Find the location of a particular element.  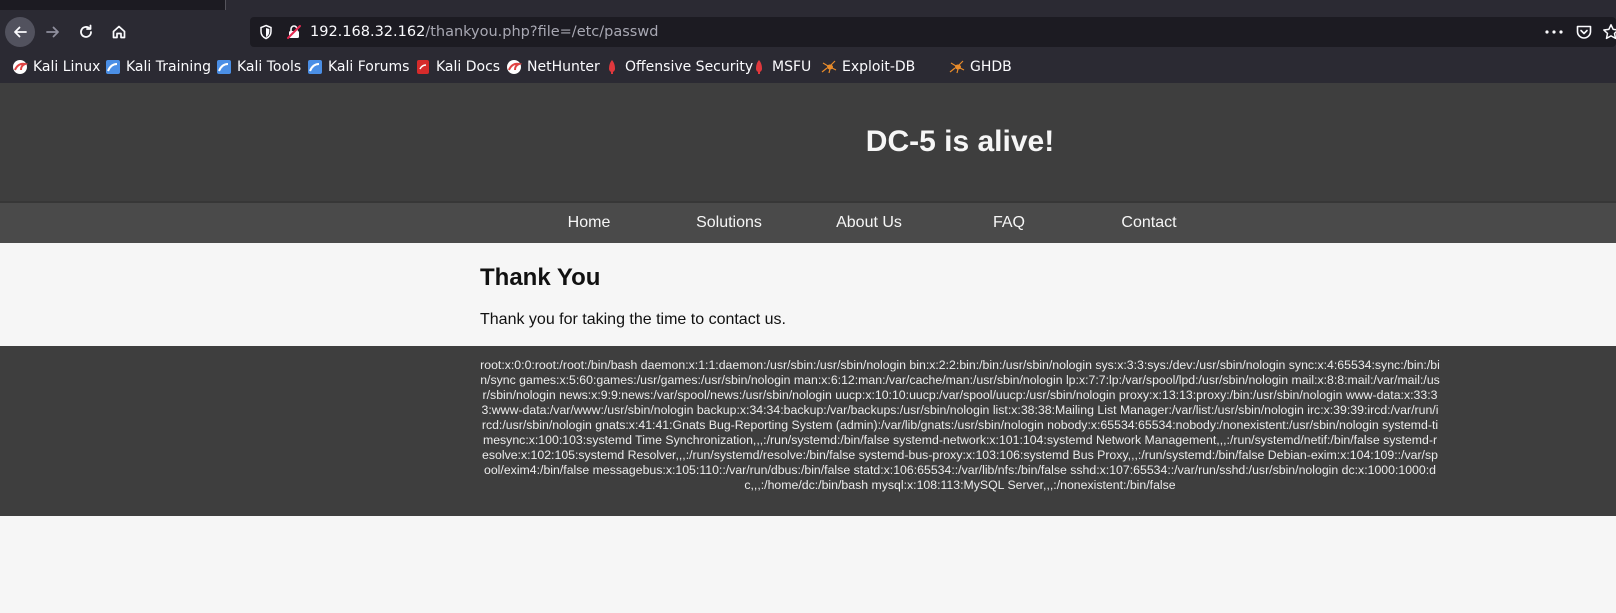

arrow-right-icon is located at coordinates (52, 32).